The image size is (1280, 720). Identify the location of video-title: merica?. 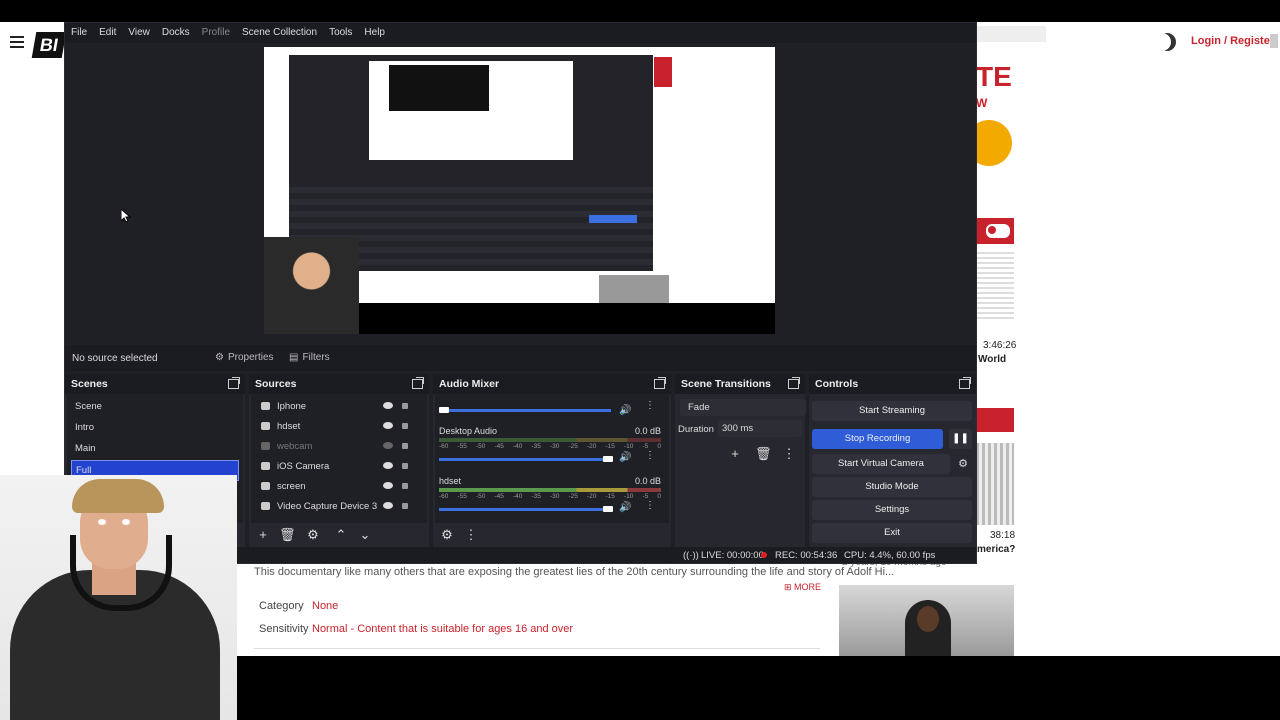
(996, 549).